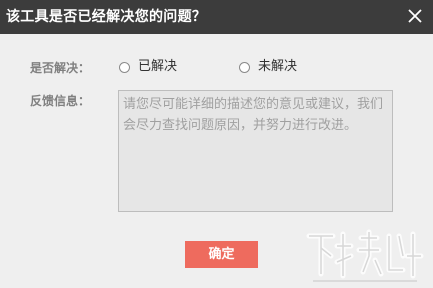 The image size is (433, 288). Describe the element at coordinates (221, 254) in the screenshot. I see `ok-button: 确定` at that location.